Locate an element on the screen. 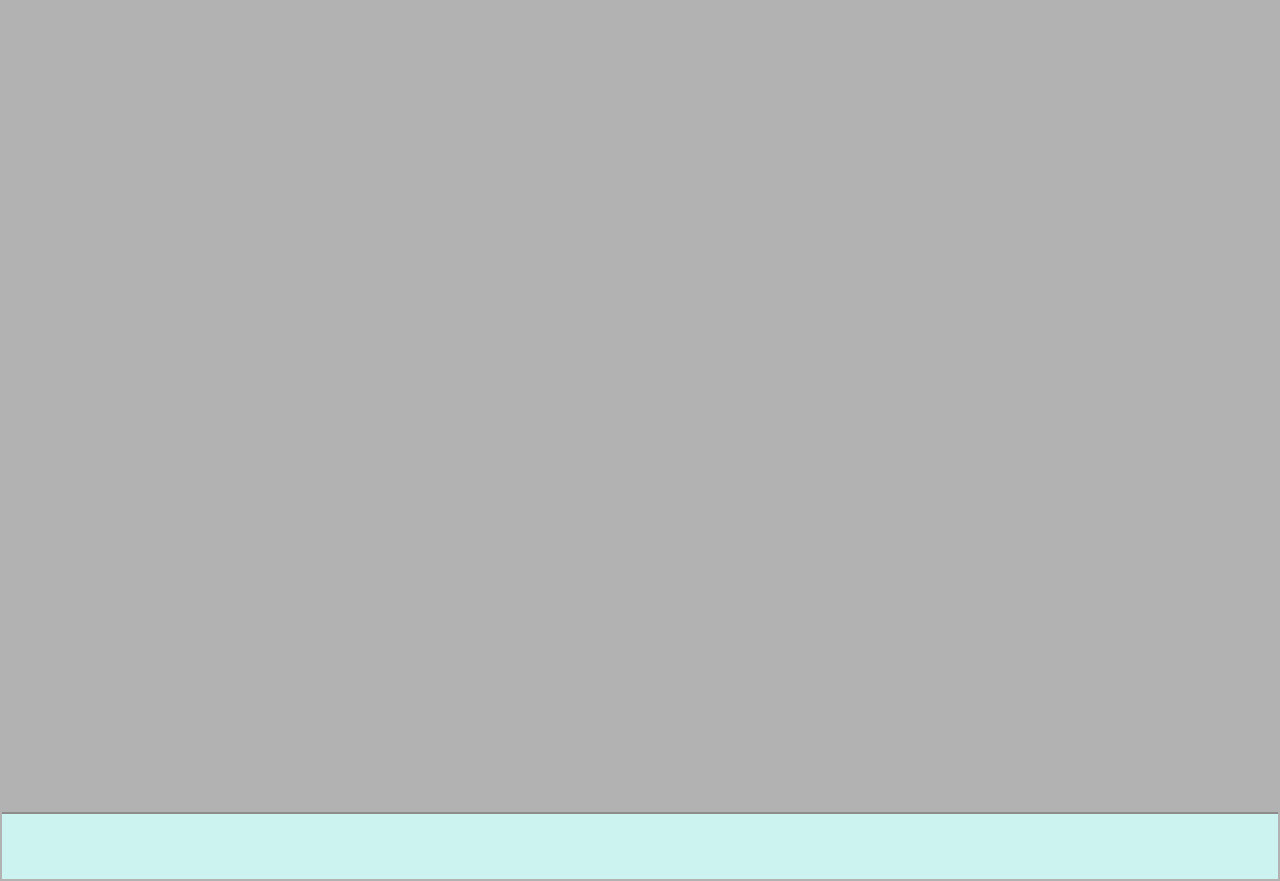 The width and height of the screenshot is (1280, 881). legend-bar is located at coordinates (640, 38).